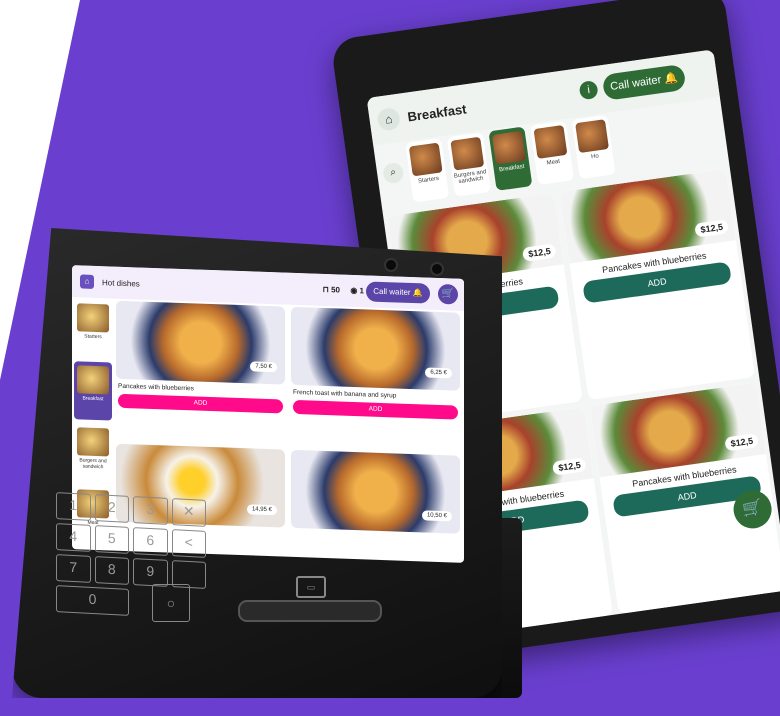  I want to click on price-badge: 14,95 €, so click(261, 509).